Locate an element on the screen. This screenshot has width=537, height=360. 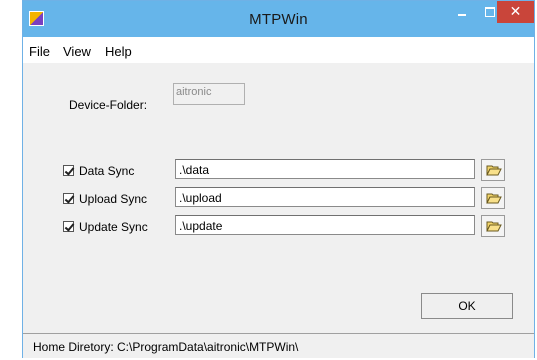
upload-sync-checkbox is located at coordinates (69, 198).